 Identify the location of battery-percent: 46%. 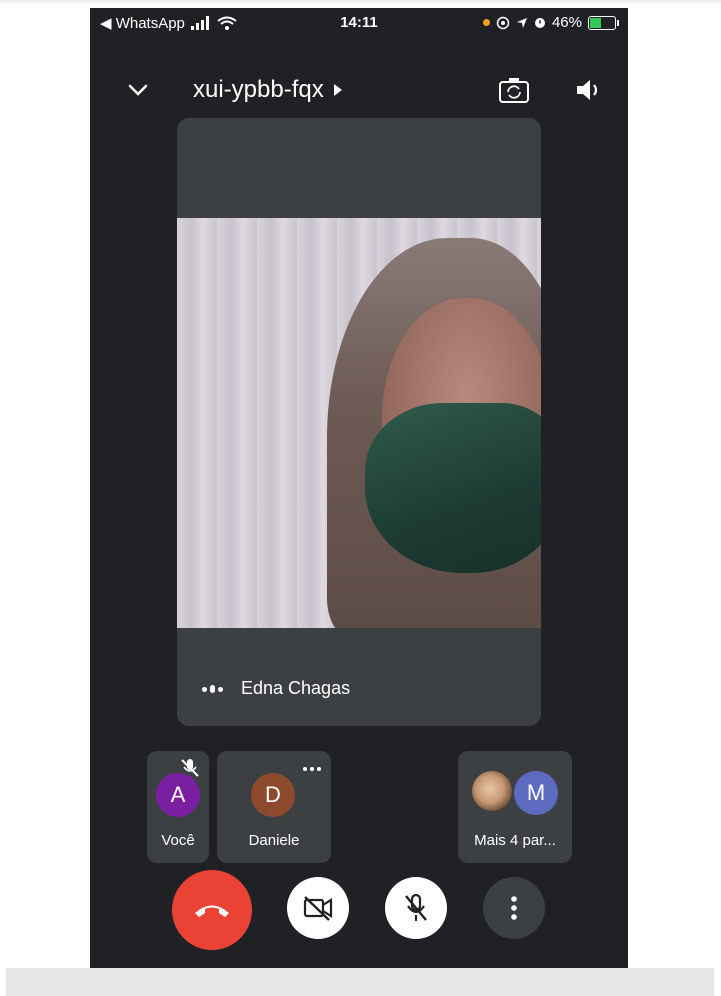
(566, 22).